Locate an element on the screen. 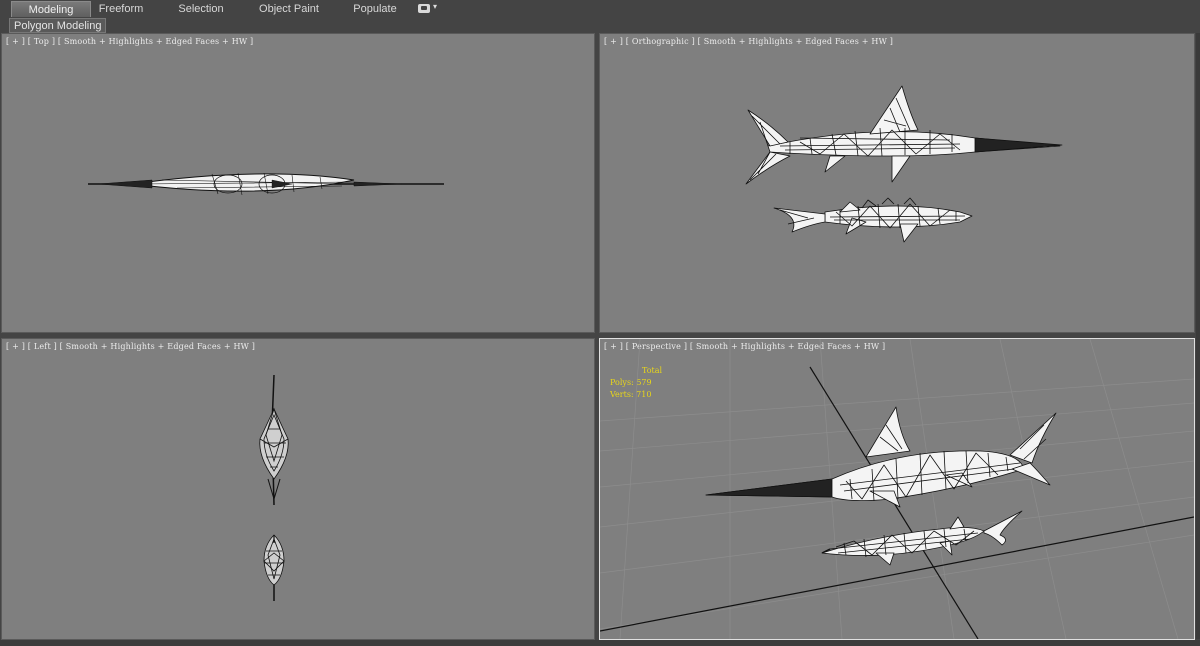 The height and width of the screenshot is (646, 1200). tab-object-paint: Object Paint is located at coordinates (289, 9).